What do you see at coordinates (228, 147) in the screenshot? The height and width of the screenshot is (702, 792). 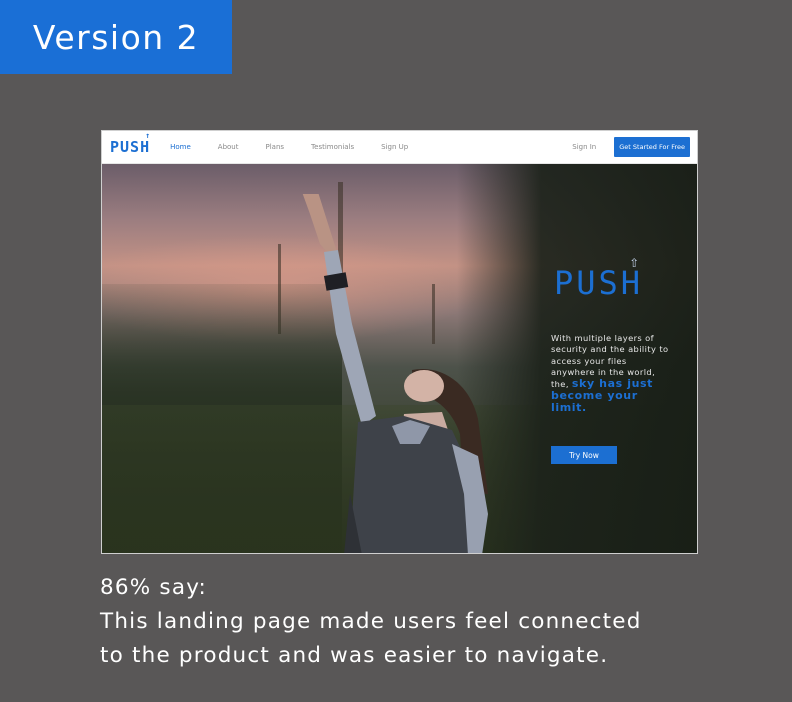 I see `nav-link-about: About` at bounding box center [228, 147].